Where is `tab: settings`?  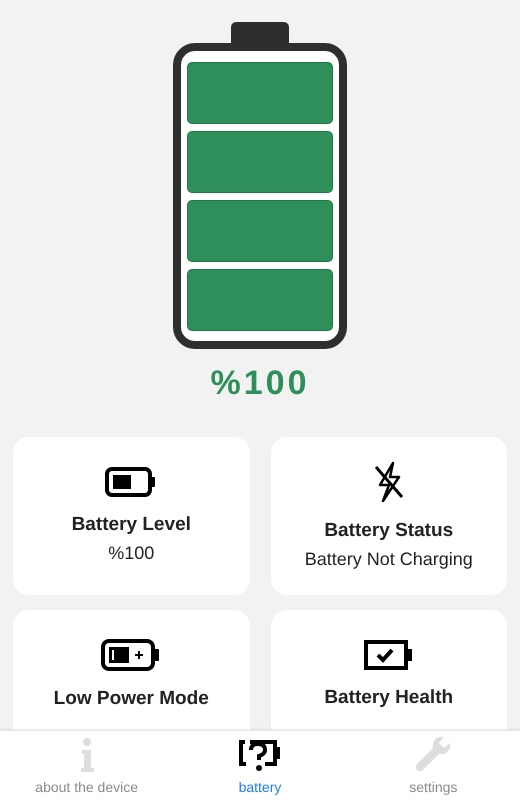 tab: settings is located at coordinates (433, 765).